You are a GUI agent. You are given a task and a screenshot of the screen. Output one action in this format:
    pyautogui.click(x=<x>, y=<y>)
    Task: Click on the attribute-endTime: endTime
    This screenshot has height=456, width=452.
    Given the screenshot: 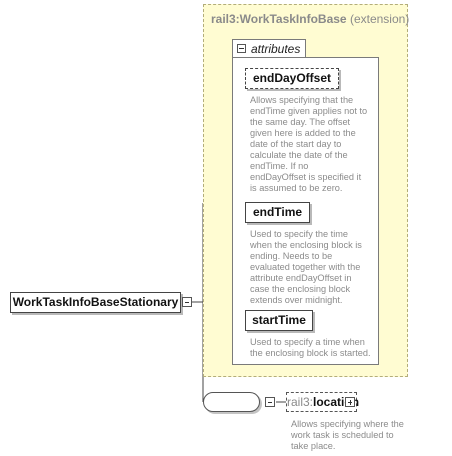 What is the action you would take?
    pyautogui.click(x=277, y=212)
    